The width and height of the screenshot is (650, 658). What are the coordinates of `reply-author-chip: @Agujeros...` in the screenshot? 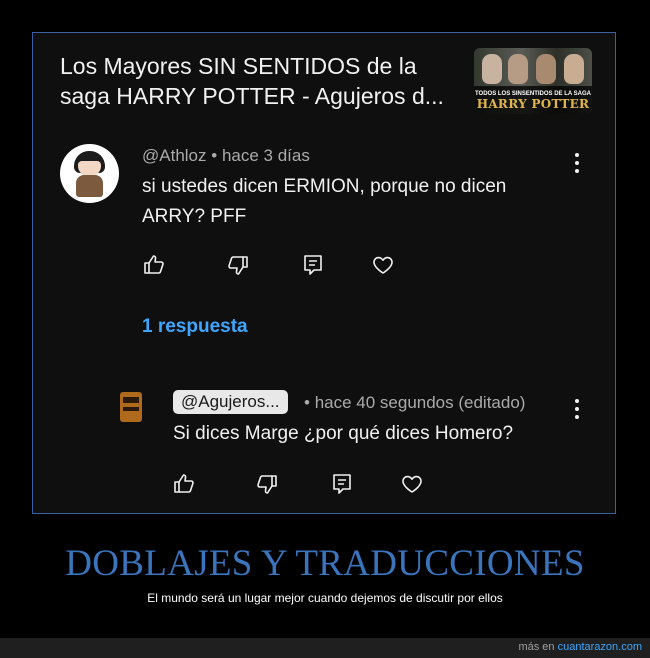 It's located at (230, 402).